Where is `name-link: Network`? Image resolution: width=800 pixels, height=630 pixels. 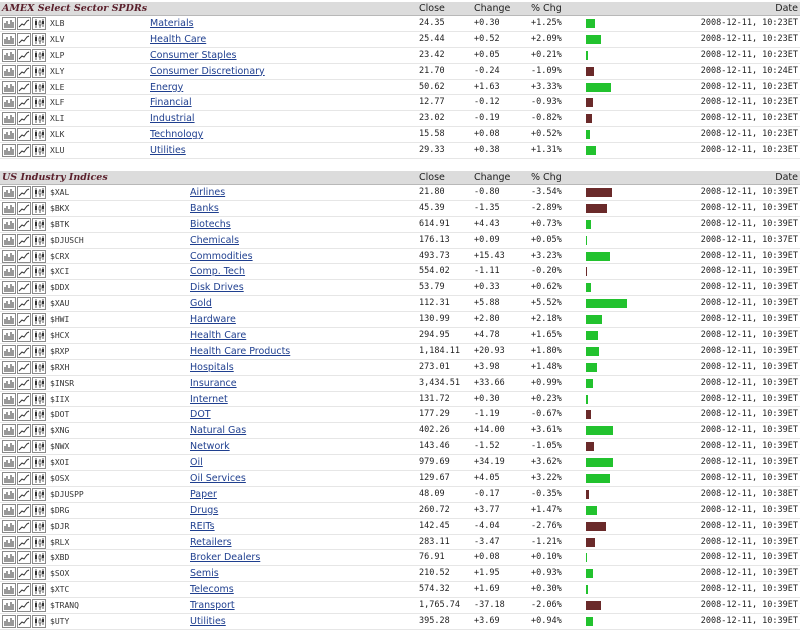
name-link: Network is located at coordinates (210, 446).